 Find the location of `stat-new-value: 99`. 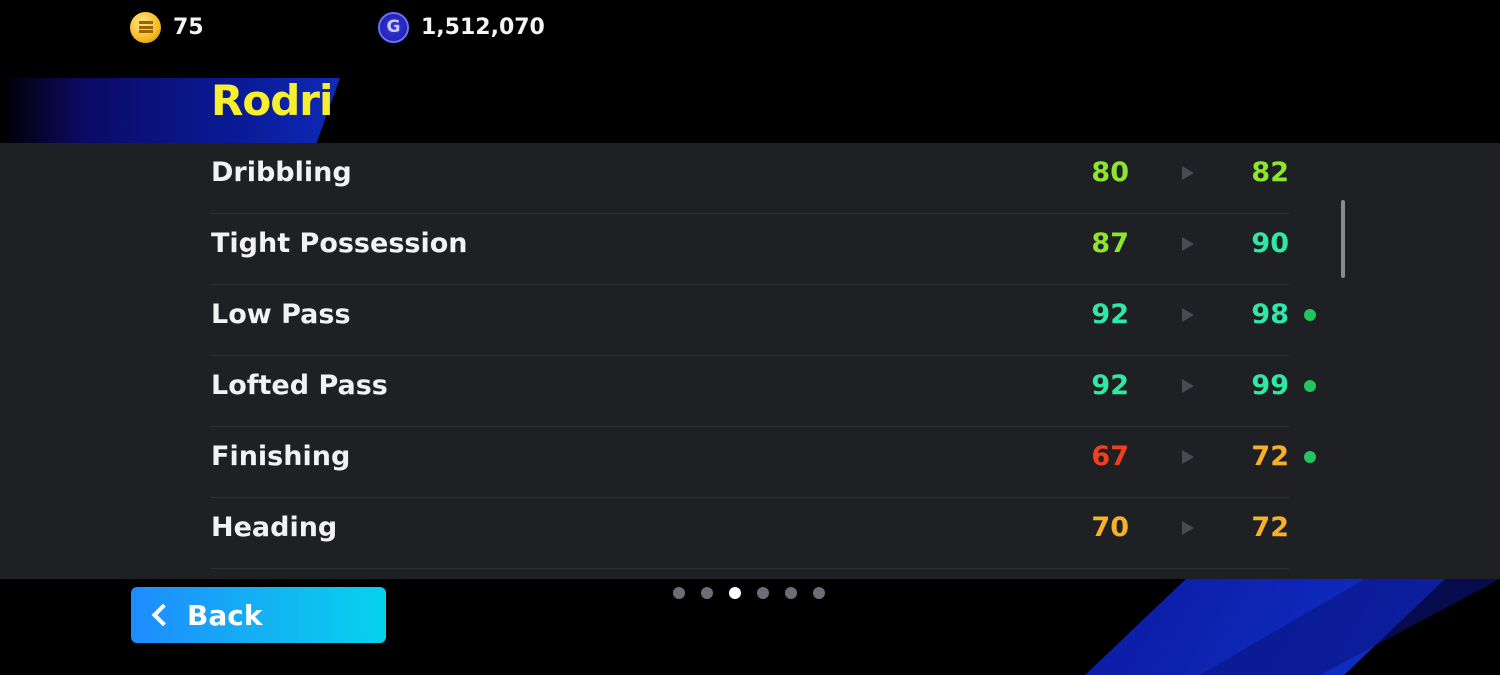

stat-new-value: 99 is located at coordinates (1270, 385).